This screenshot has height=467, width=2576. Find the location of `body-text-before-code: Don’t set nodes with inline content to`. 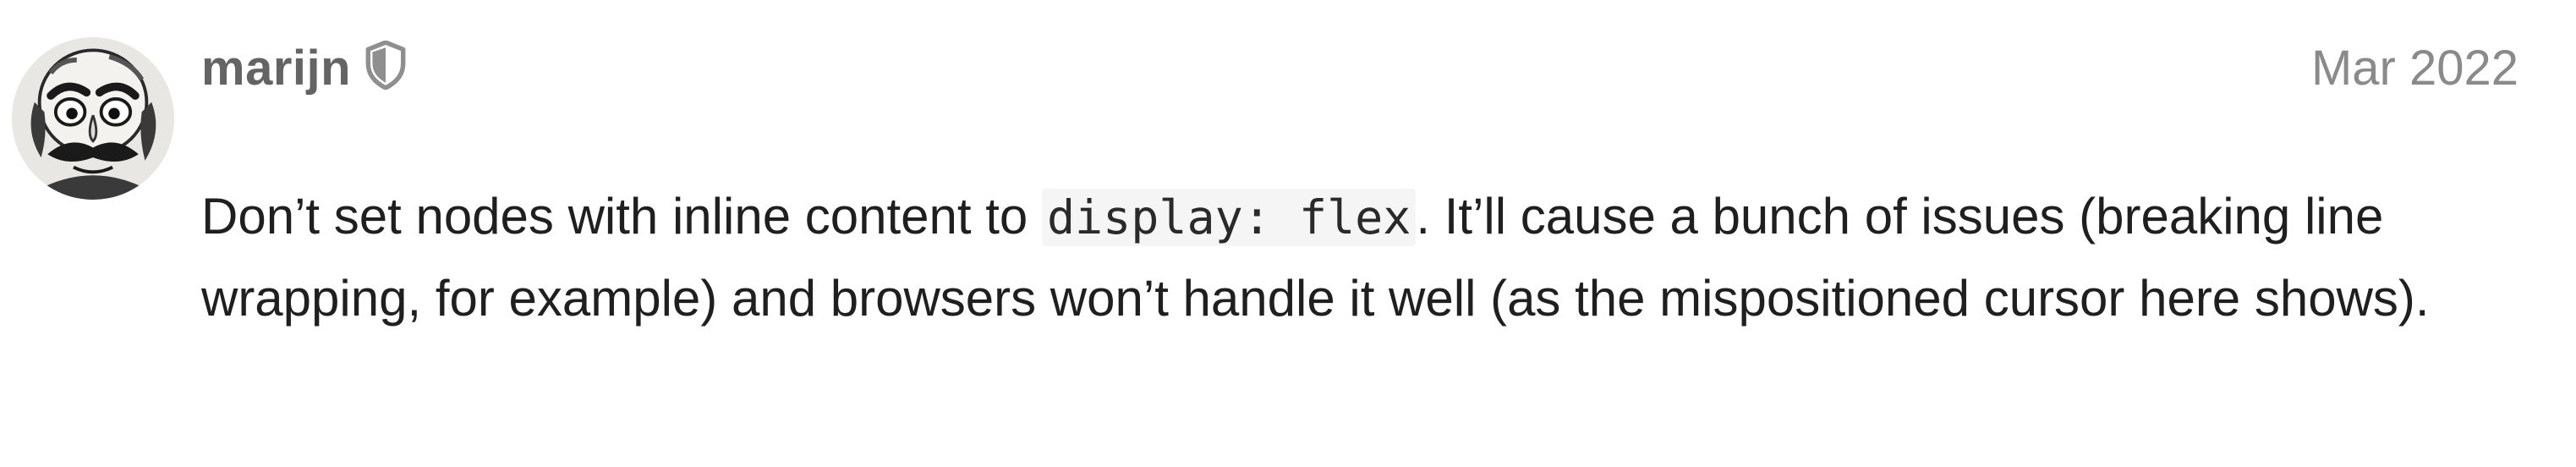

body-text-before-code: Don’t set nodes with inline content to is located at coordinates (621, 216).